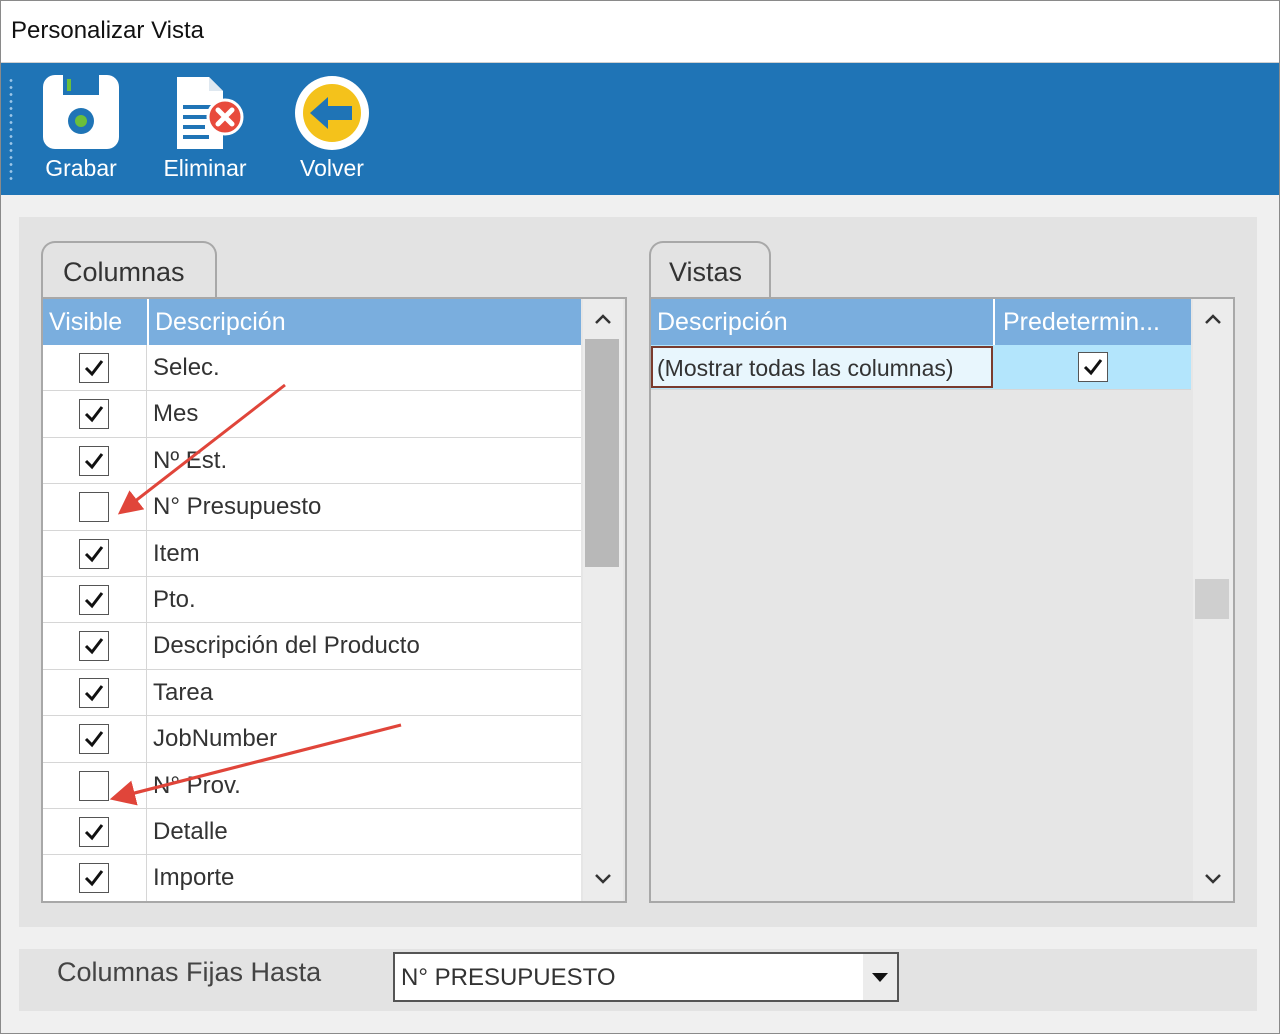  I want to click on column-description: Item, so click(176, 553).